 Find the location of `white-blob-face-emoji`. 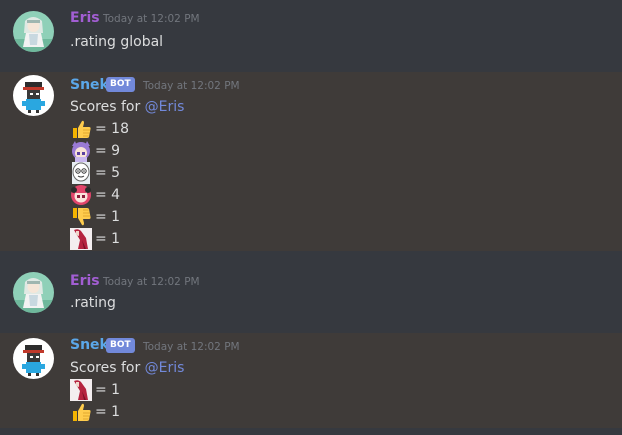

white-blob-face-emoji is located at coordinates (81, 173).